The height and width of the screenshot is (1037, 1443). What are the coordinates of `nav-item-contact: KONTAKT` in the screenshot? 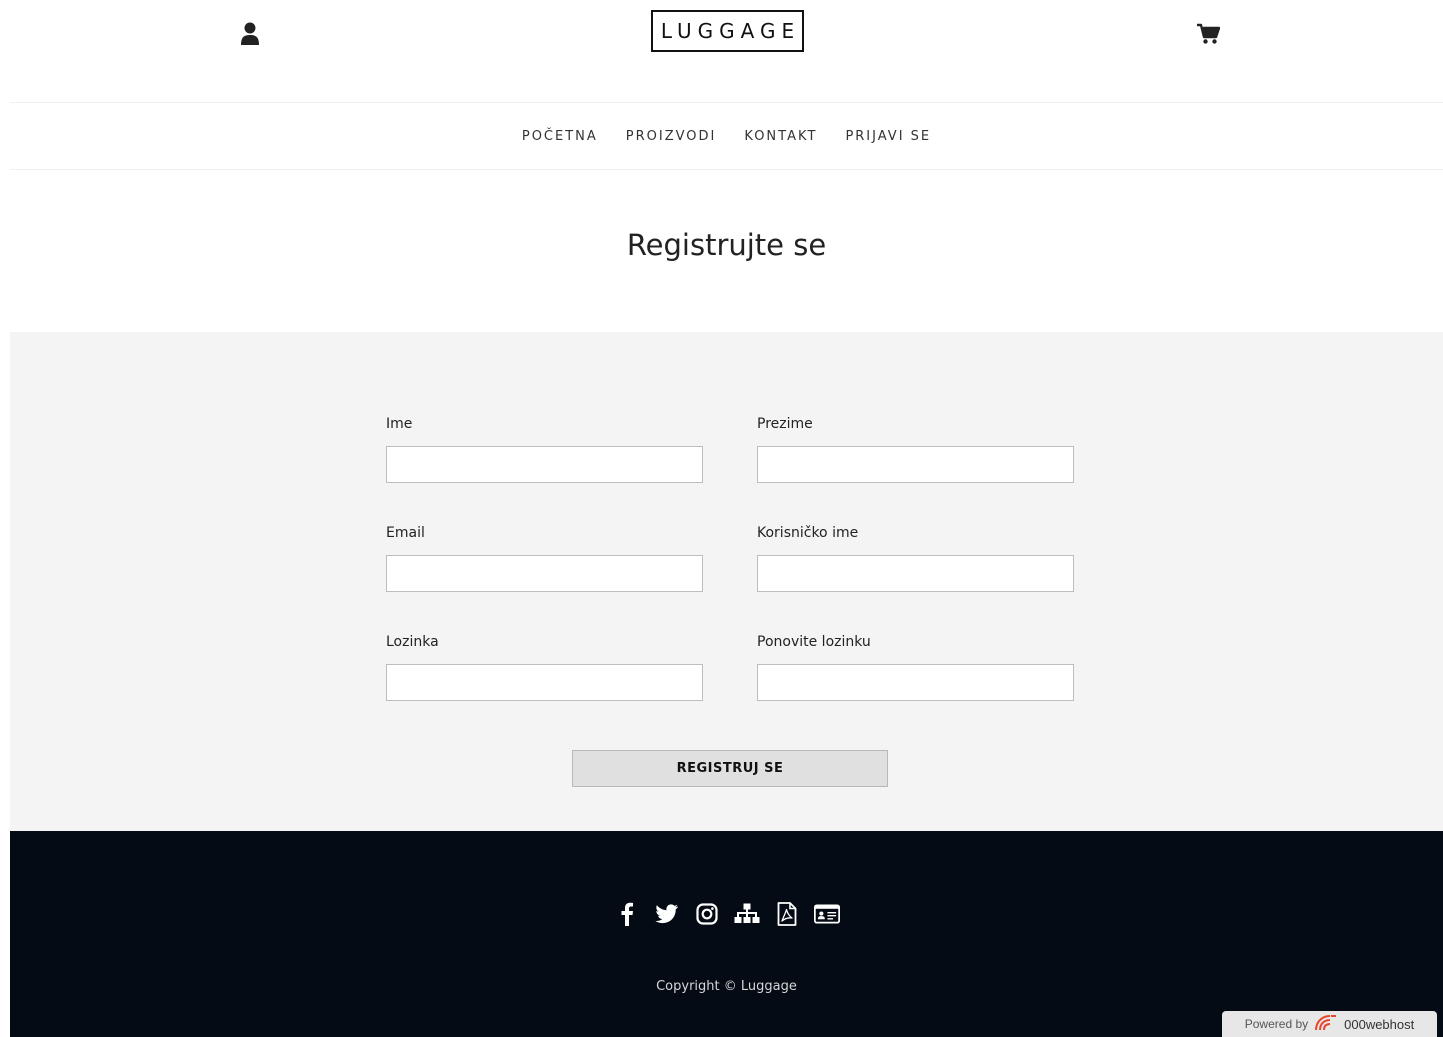 It's located at (780, 136).